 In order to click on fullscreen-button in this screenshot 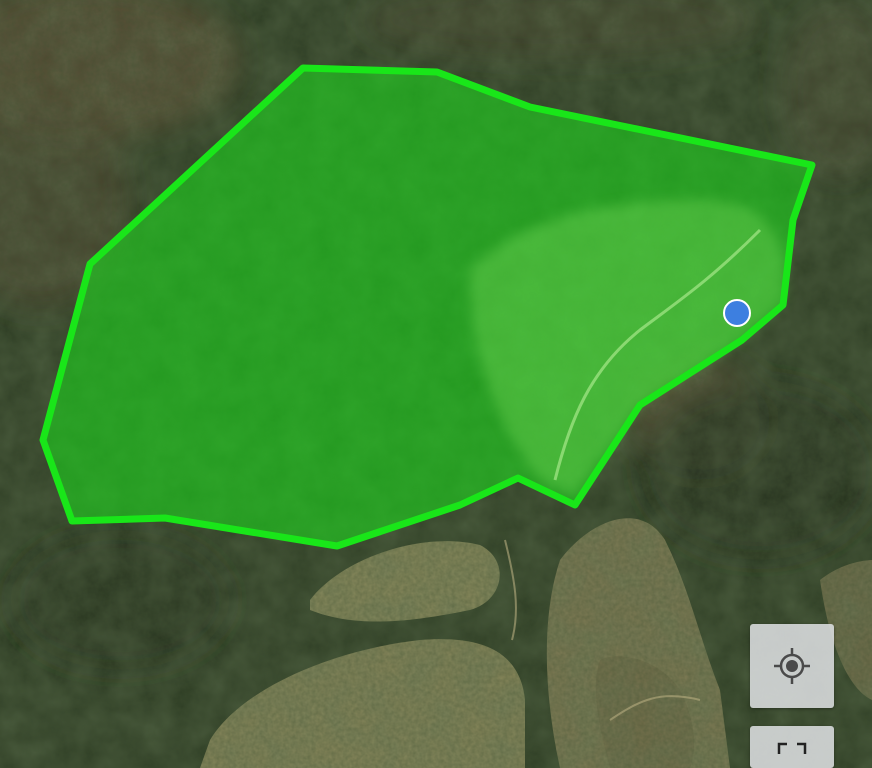, I will do `click(792, 747)`.